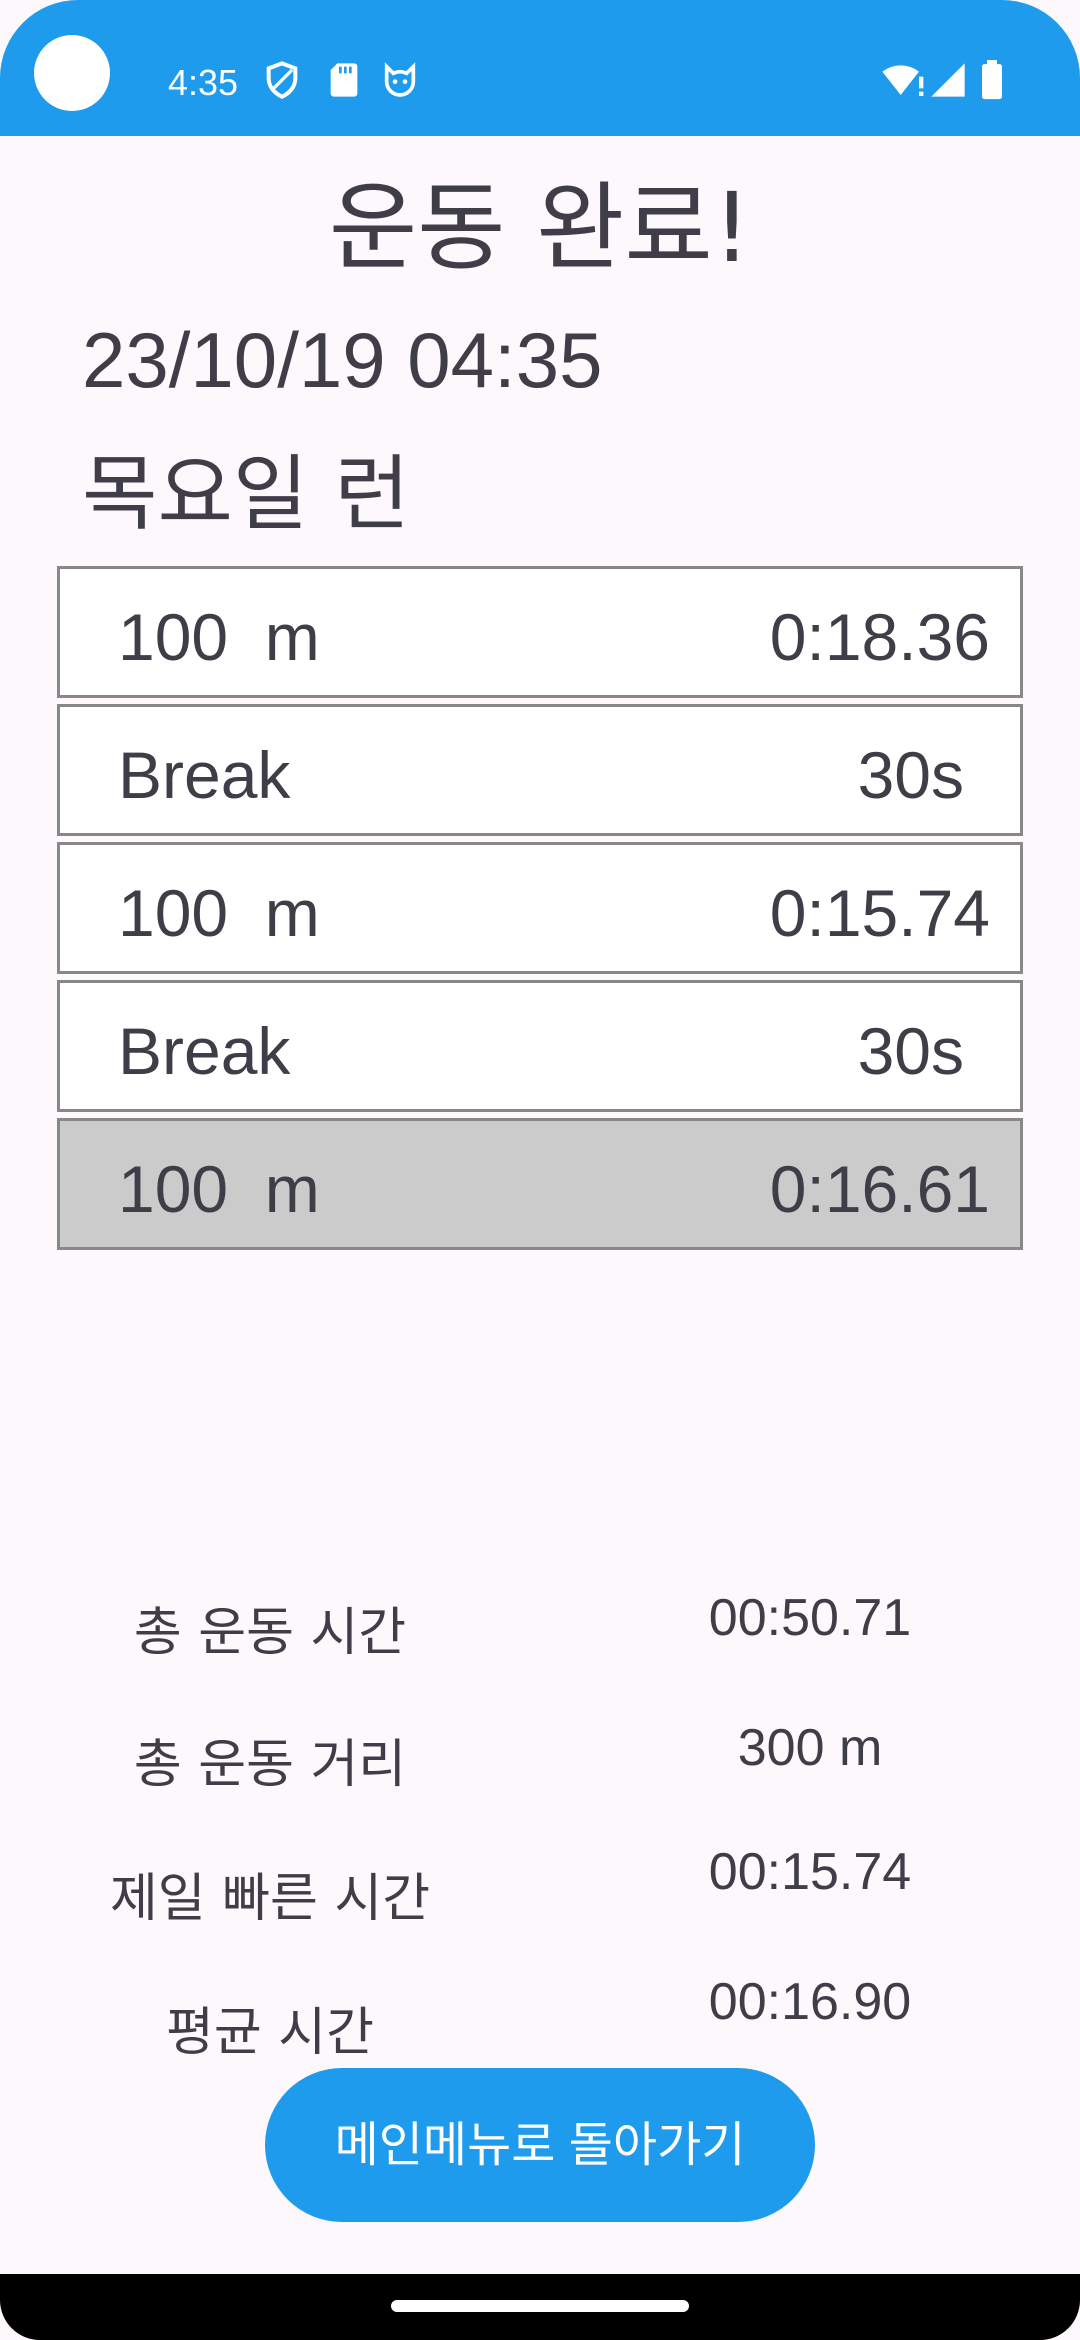 This screenshot has width=1080, height=2340. I want to click on total-distance-label: 총 운동 거리, so click(270, 1765).